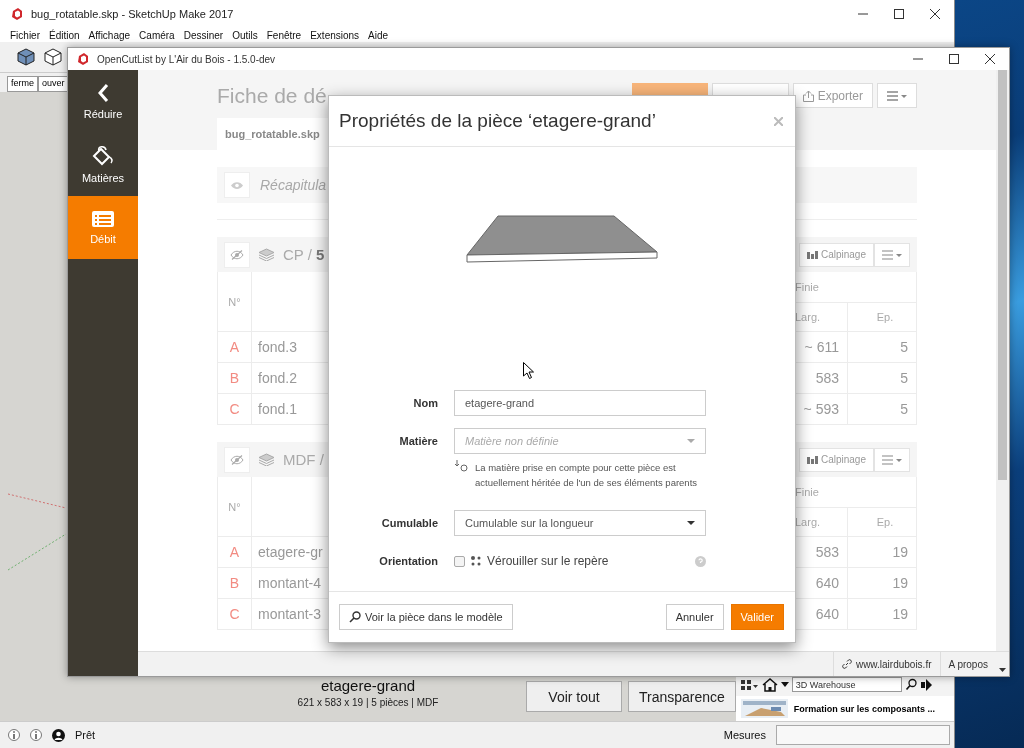 This screenshot has width=1024, height=748. I want to click on scene-tab: ferme, so click(22, 84).